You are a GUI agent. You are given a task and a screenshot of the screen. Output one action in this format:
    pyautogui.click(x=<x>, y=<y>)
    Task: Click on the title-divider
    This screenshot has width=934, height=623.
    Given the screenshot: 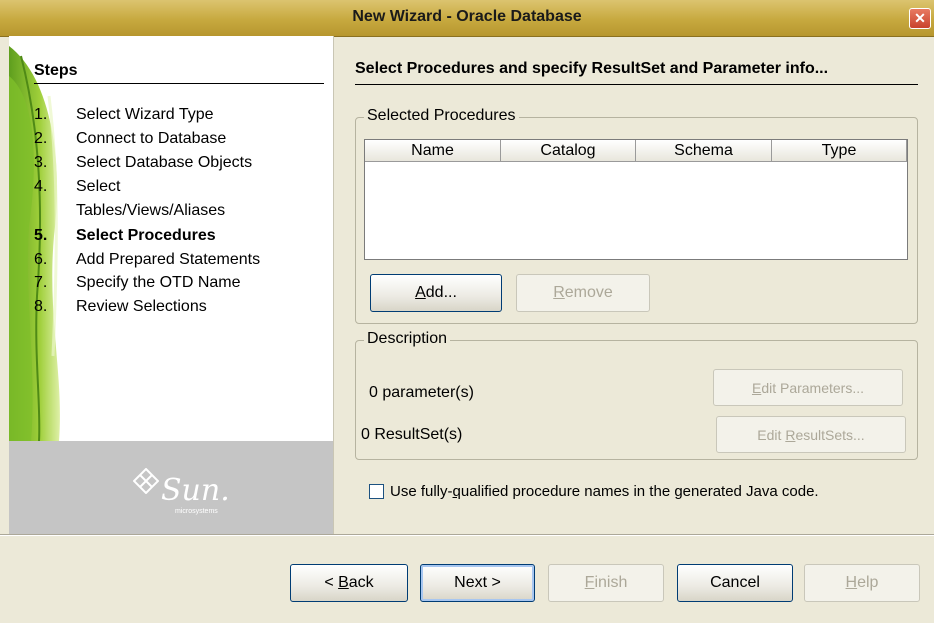 What is the action you would take?
    pyautogui.click(x=636, y=84)
    